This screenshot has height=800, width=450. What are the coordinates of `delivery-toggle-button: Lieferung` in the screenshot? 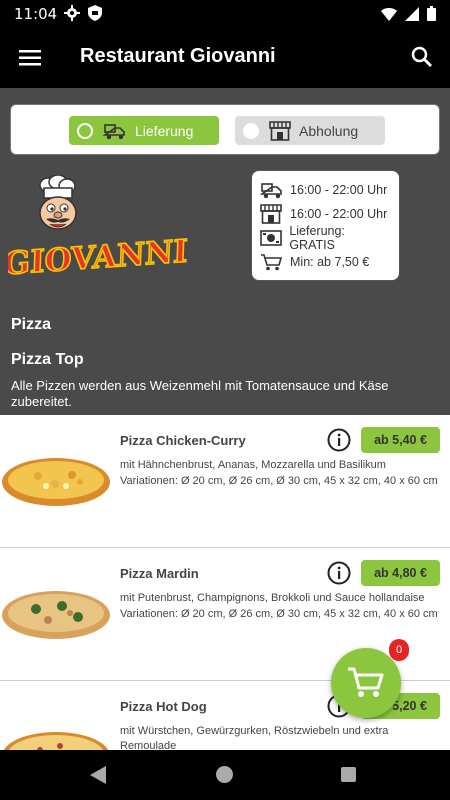 It's located at (144, 130).